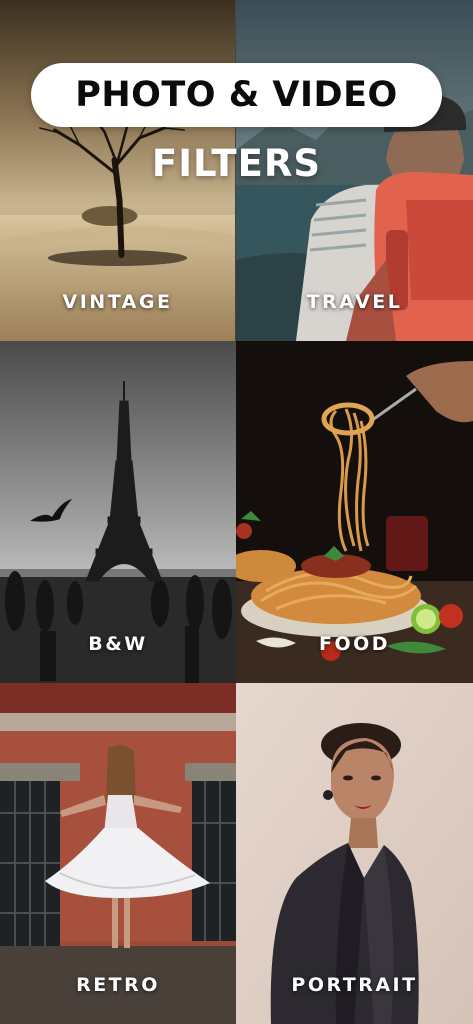  What do you see at coordinates (354, 985) in the screenshot?
I see `filter-label-portrait: PORTRAIT` at bounding box center [354, 985].